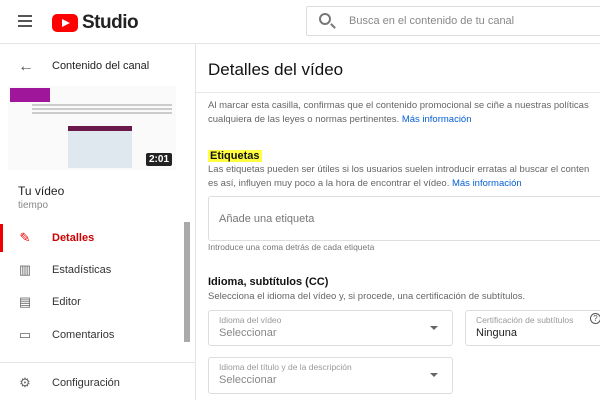  What do you see at coordinates (102, 110) in the screenshot?
I see `thumbnail-text` at bounding box center [102, 110].